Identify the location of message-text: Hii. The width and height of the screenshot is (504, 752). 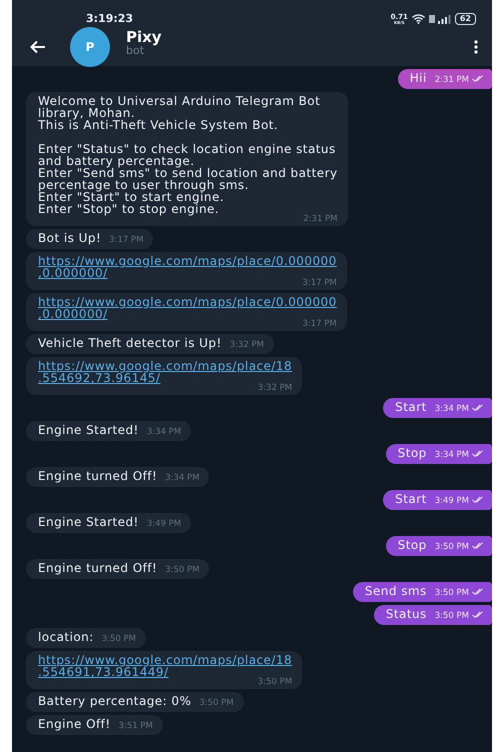
(418, 78).